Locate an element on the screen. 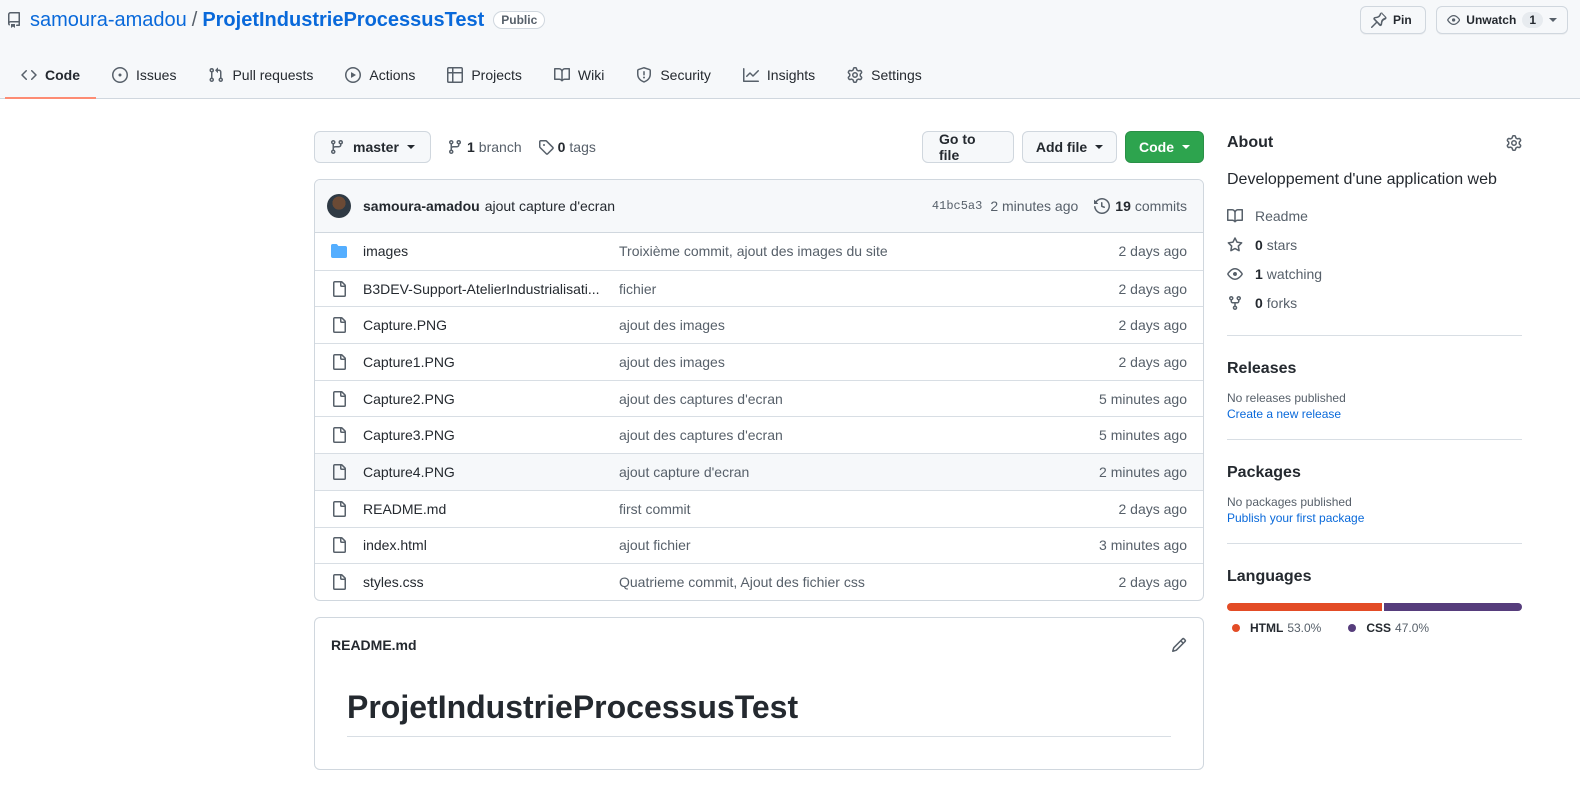 This screenshot has width=1580, height=791. tab-settings: Settings is located at coordinates (884, 74).